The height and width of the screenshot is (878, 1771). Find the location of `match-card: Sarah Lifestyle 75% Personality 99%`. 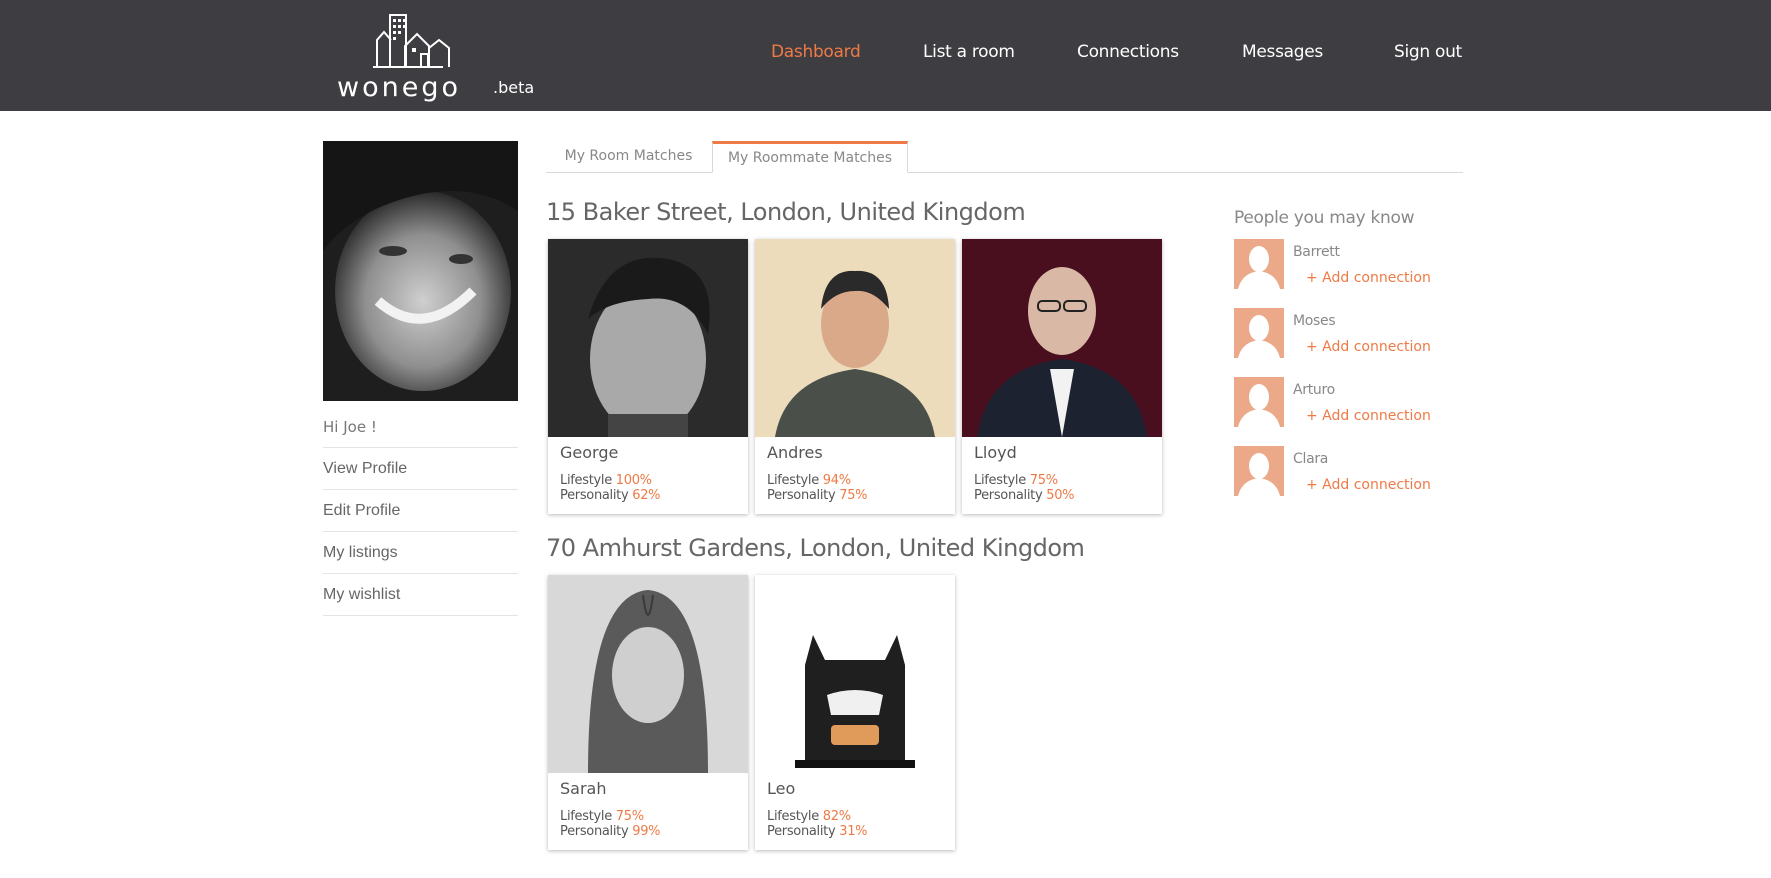

match-card: Sarah Lifestyle 75% Personality 99% is located at coordinates (648, 712).